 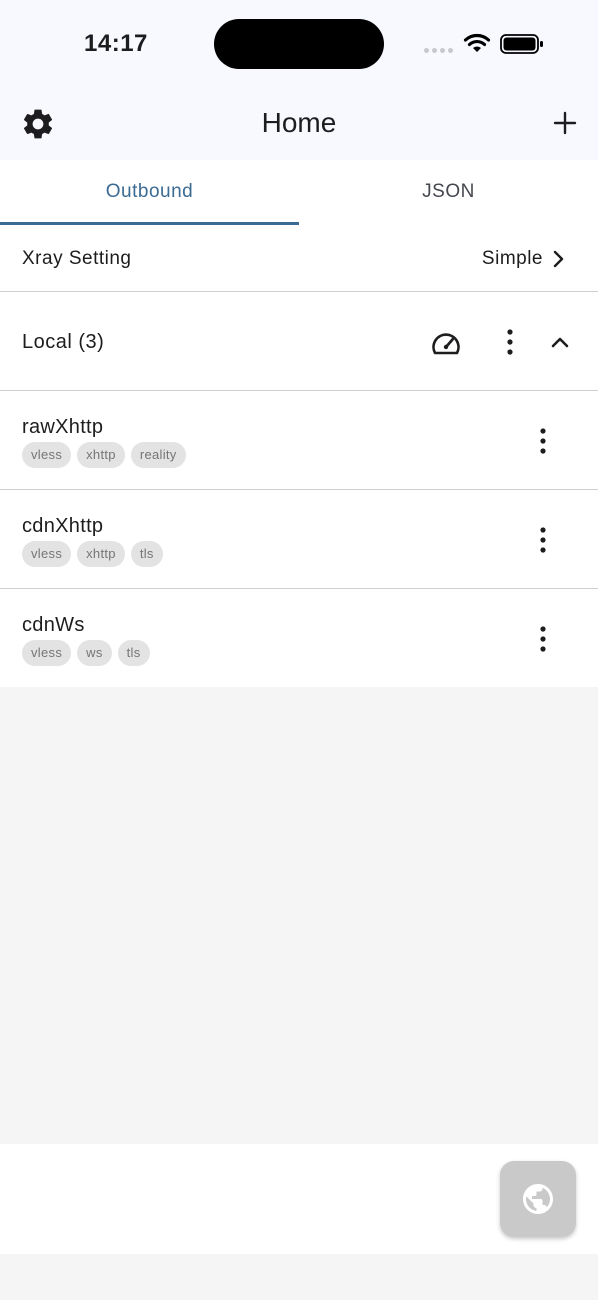 What do you see at coordinates (299, 440) in the screenshot?
I see `list-item: rawXhttp vless xhttp reality` at bounding box center [299, 440].